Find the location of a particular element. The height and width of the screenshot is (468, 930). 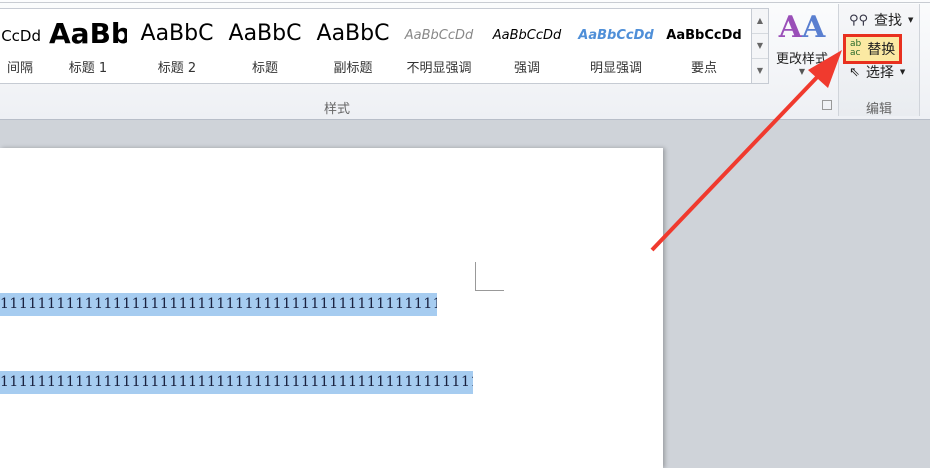

red-arrow-annotation is located at coordinates (746, 151).